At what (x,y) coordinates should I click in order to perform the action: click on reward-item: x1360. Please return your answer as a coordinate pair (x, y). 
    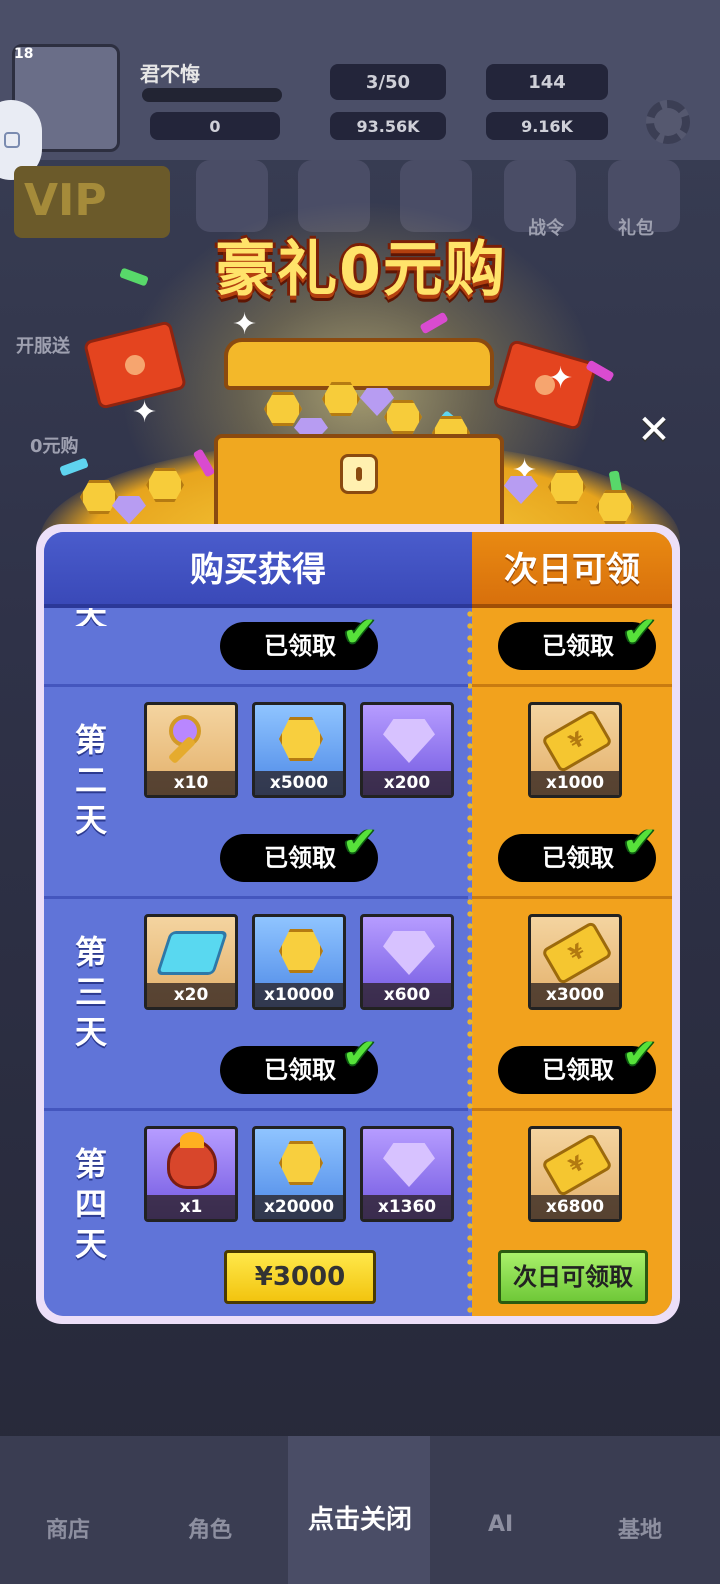
    Looking at the image, I should click on (407, 1174).